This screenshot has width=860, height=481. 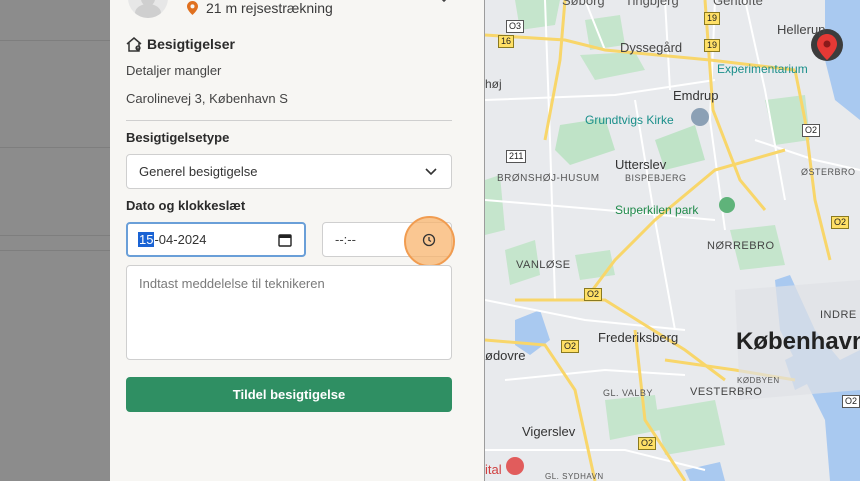 What do you see at coordinates (192, 8) in the screenshot?
I see `location-pin-icon` at bounding box center [192, 8].